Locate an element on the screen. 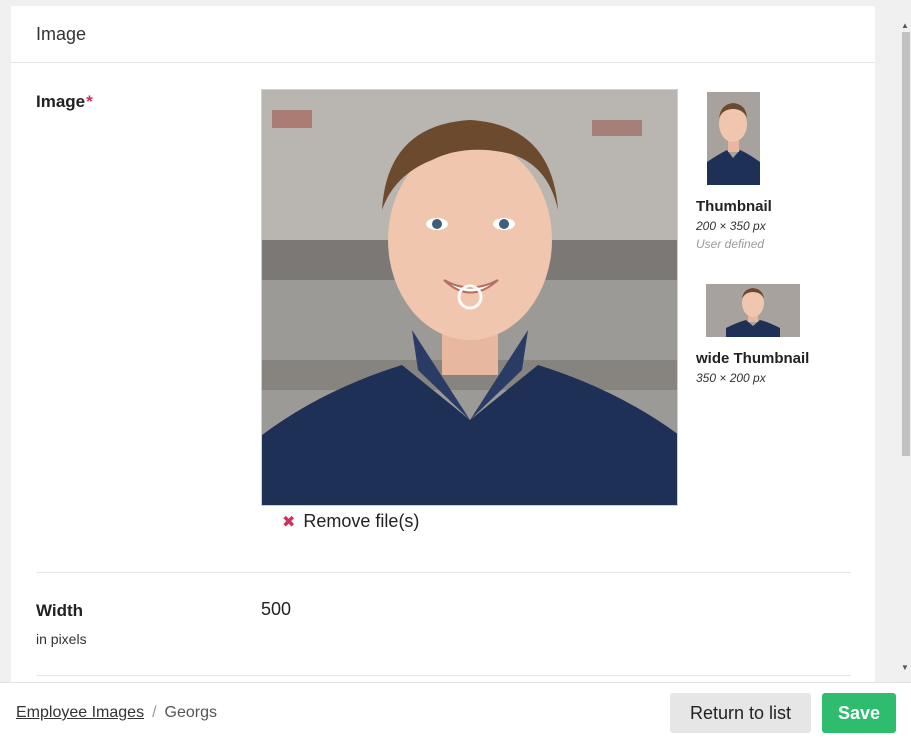  return-to-list-button: Return to list is located at coordinates (740, 713).